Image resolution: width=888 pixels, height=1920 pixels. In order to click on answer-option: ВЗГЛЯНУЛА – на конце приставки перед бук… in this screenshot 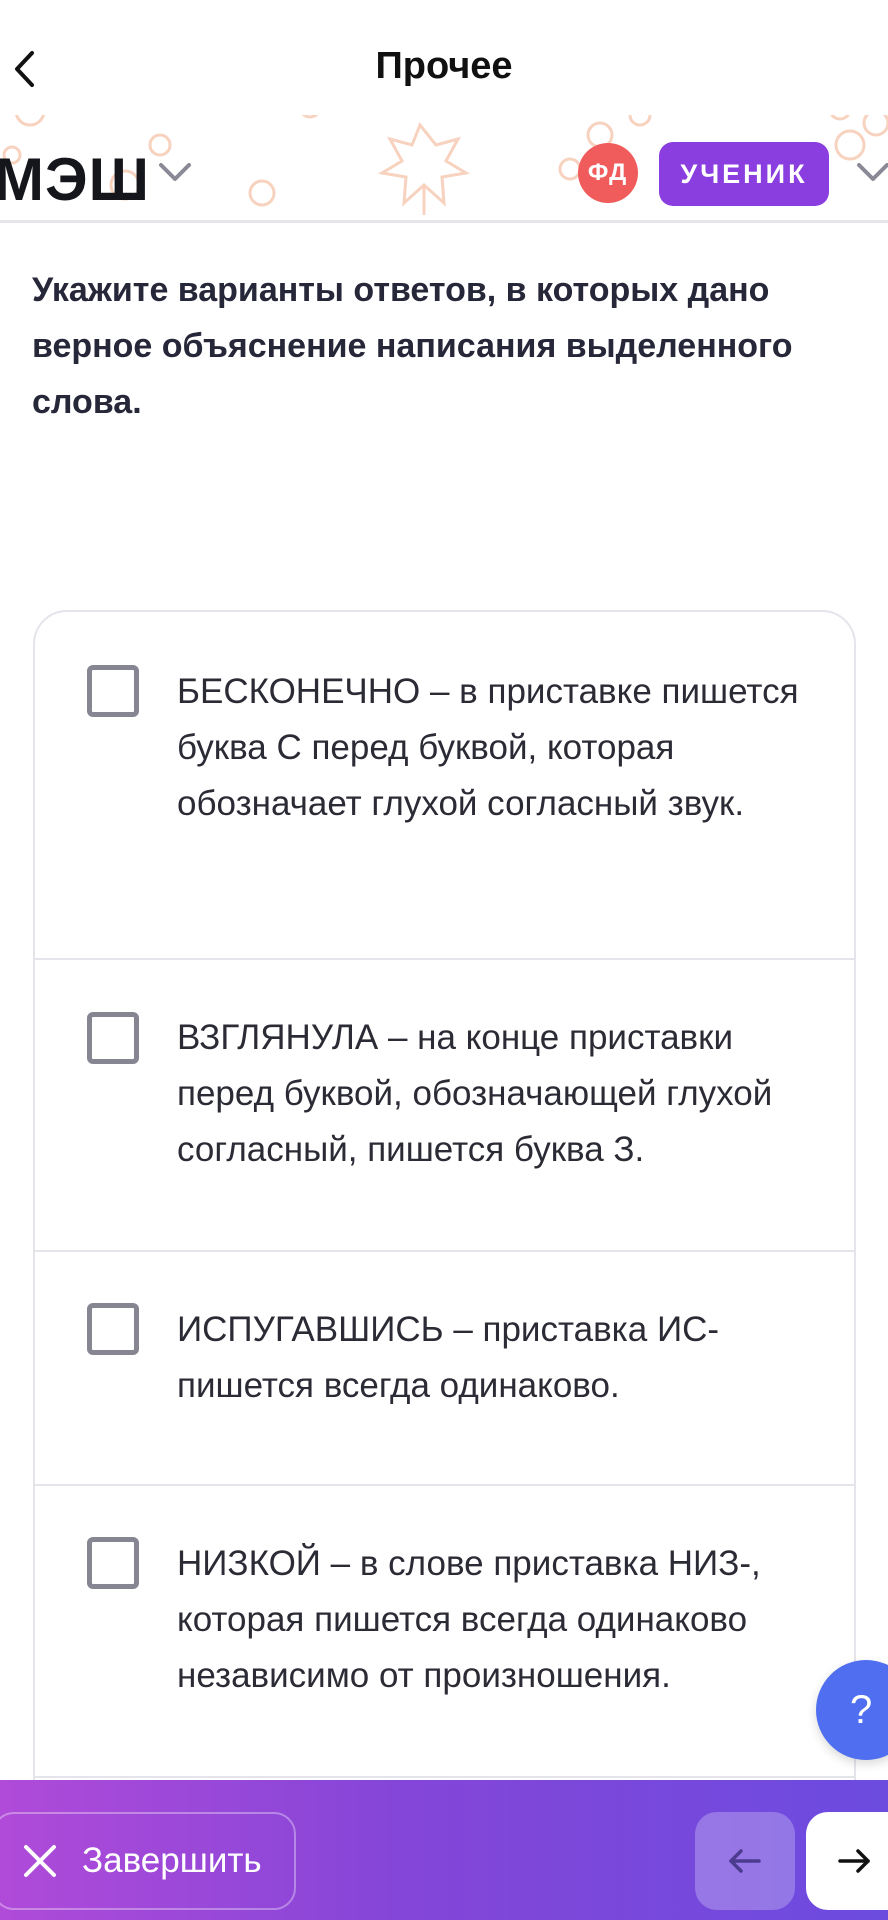, I will do `click(444, 1106)`.